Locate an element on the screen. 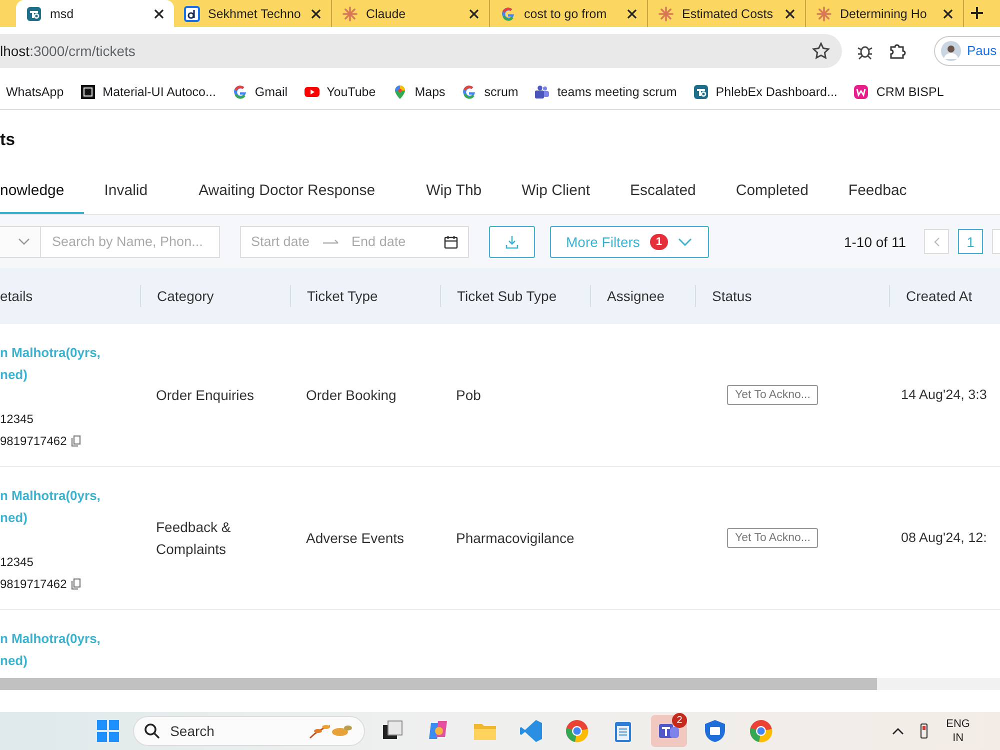 The width and height of the screenshot is (1000, 750). square-icon is located at coordinates (88, 92).